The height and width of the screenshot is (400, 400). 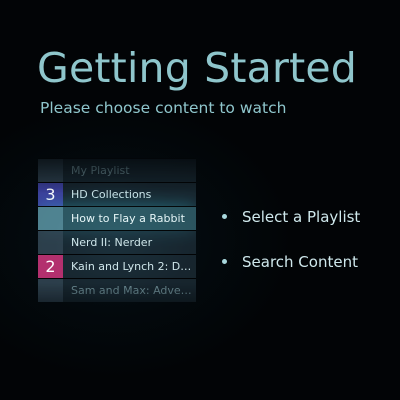 I want to click on page-subtitle: Please choose content to watch, so click(x=163, y=108).